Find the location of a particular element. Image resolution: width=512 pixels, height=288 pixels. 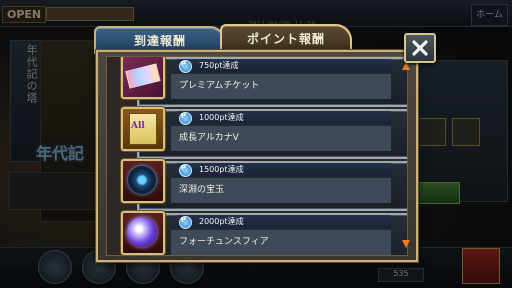

abyss-orb-icon is located at coordinates (143, 181).